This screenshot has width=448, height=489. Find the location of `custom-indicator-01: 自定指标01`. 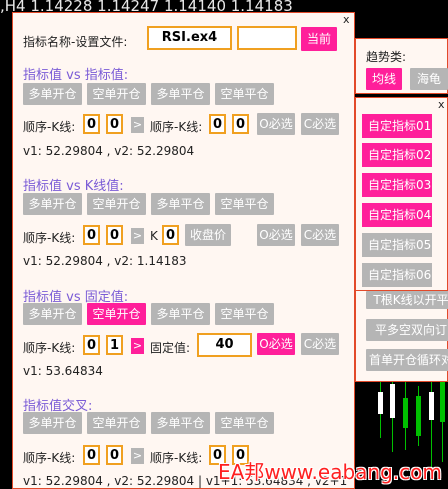

custom-indicator-01: 自定指标01 is located at coordinates (397, 126).